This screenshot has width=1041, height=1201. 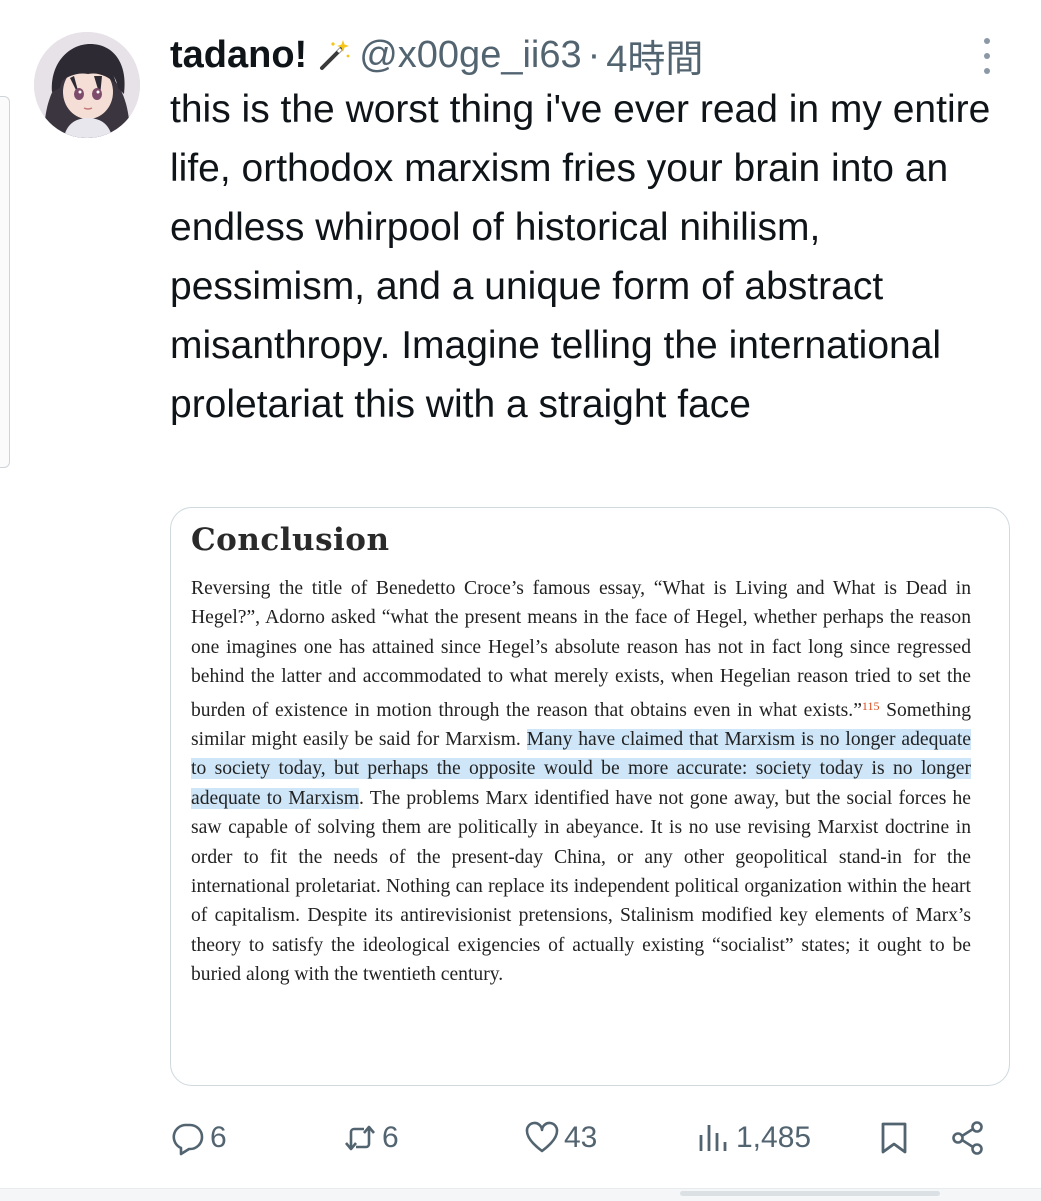 I want to click on avatar-image, so click(x=87, y=85).